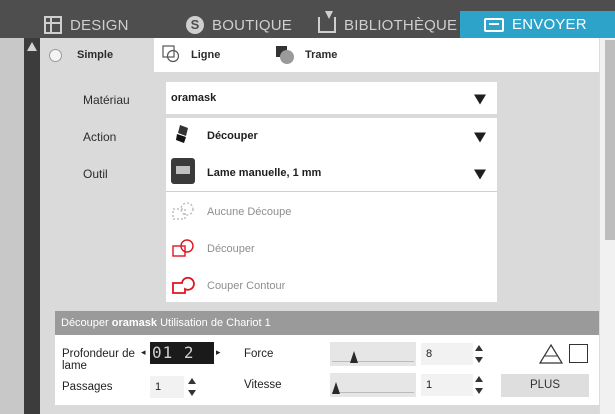  What do you see at coordinates (331, 286) in the screenshot?
I see `option-cut-contour: Couper Contour` at bounding box center [331, 286].